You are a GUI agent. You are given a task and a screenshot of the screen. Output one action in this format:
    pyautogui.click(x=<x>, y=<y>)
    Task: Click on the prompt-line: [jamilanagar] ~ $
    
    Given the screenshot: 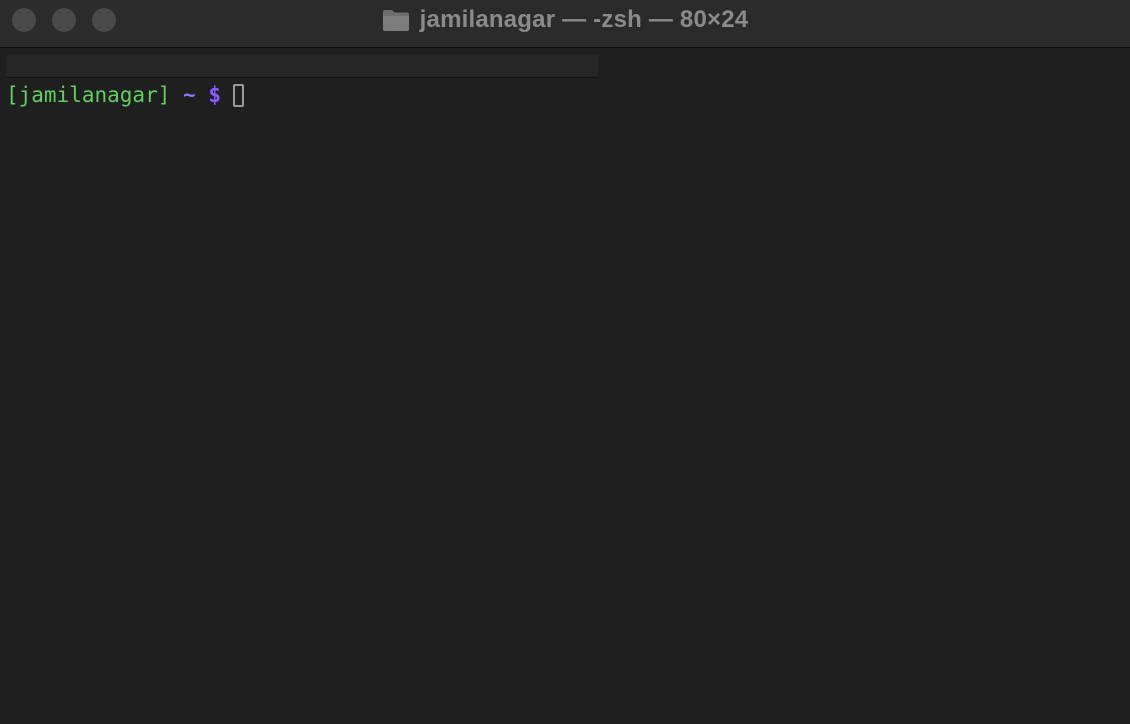 What is the action you would take?
    pyautogui.click(x=125, y=95)
    